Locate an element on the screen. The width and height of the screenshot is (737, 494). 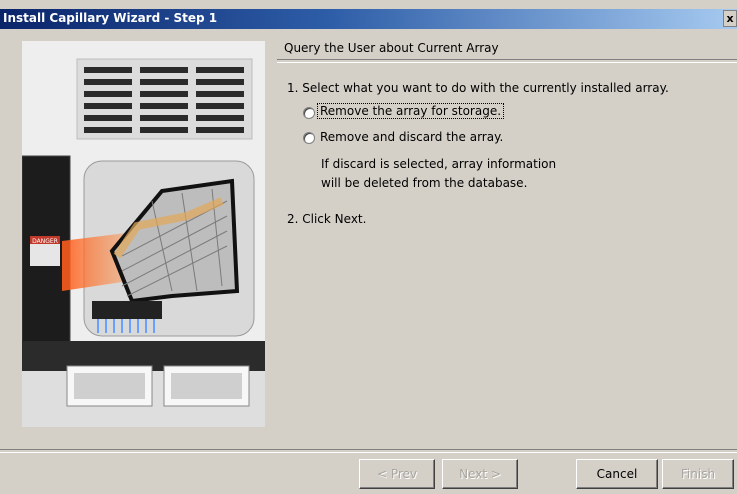
discard-note-line2: will be deleted from the database. is located at coordinates (424, 183).